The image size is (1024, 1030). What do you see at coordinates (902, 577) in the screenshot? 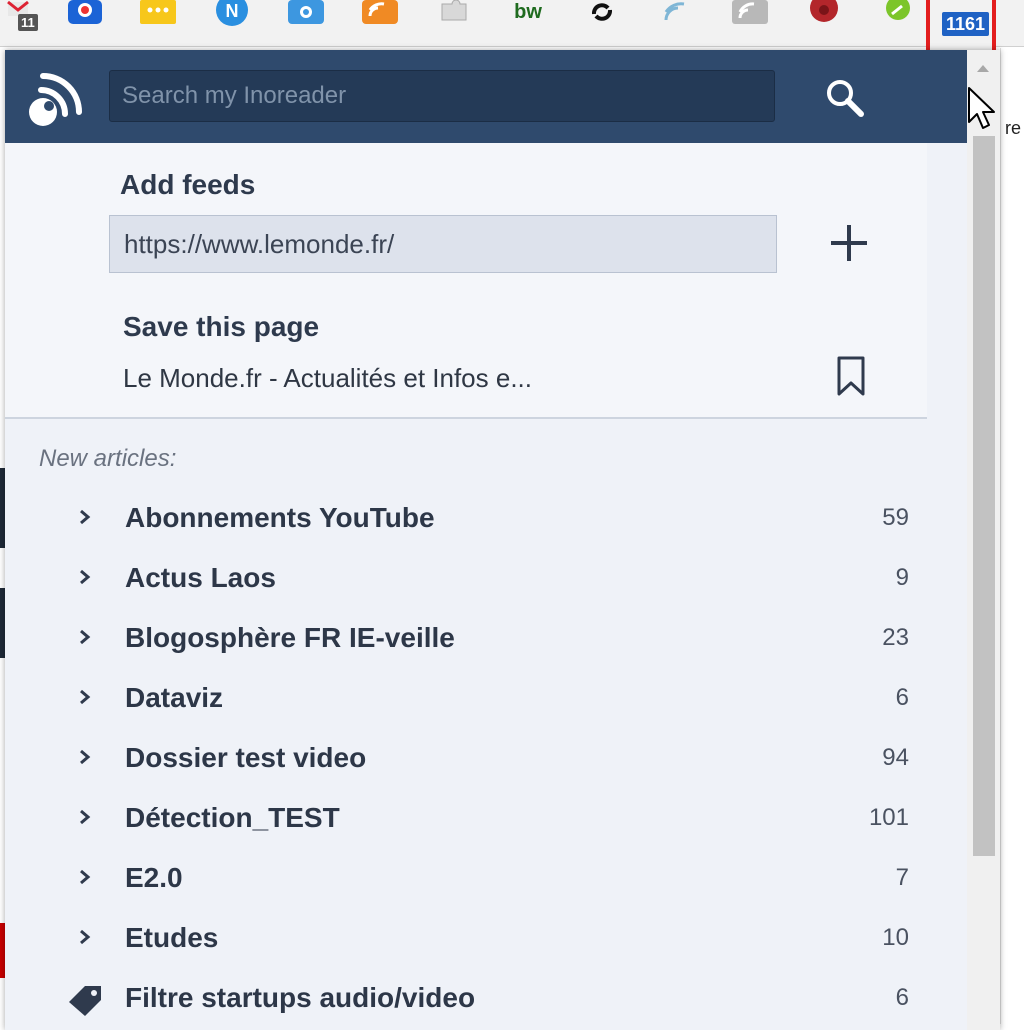
I see `unread-count: 9` at bounding box center [902, 577].